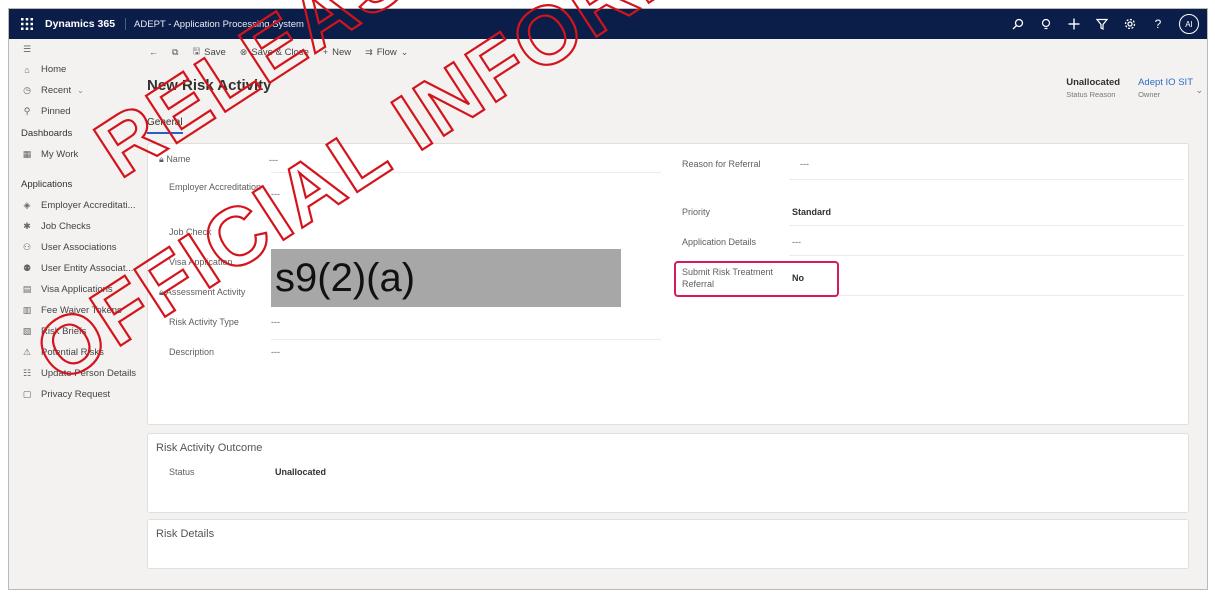 The image size is (1215, 595). I want to click on name-value: ---, so click(273, 160).